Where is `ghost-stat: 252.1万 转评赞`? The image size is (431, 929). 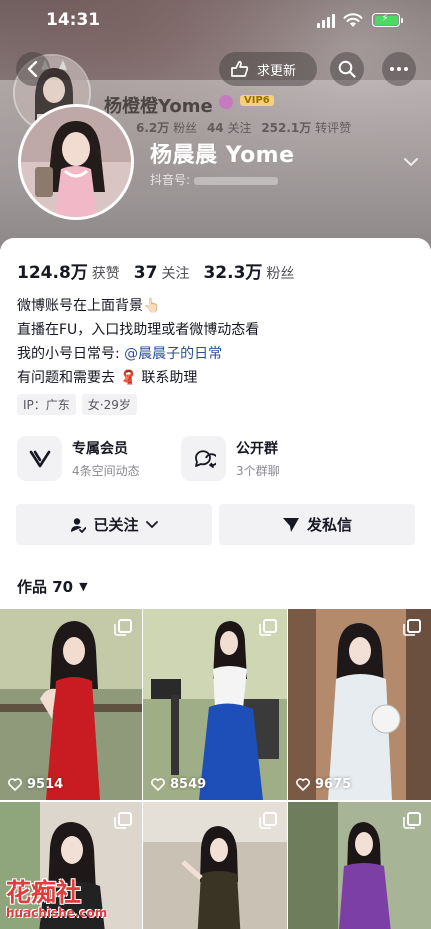 ghost-stat: 252.1万 转评赞 is located at coordinates (306, 128).